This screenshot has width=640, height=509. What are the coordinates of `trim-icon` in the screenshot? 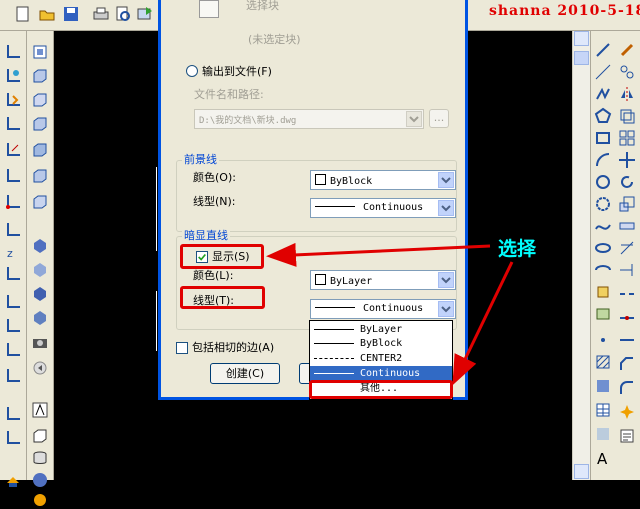 It's located at (627, 248).